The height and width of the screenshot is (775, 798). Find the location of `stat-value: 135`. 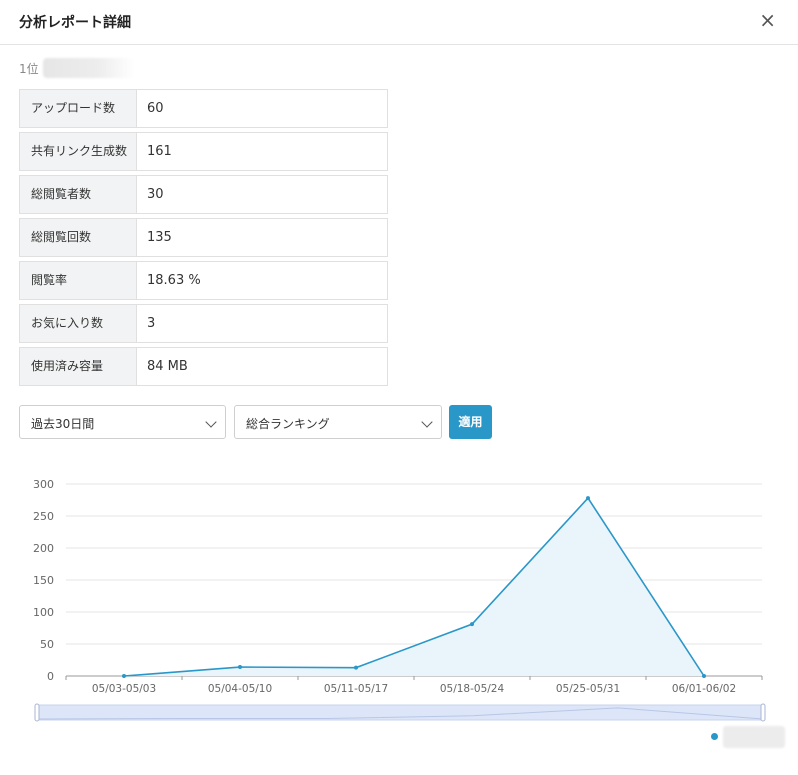

stat-value: 135 is located at coordinates (159, 237).